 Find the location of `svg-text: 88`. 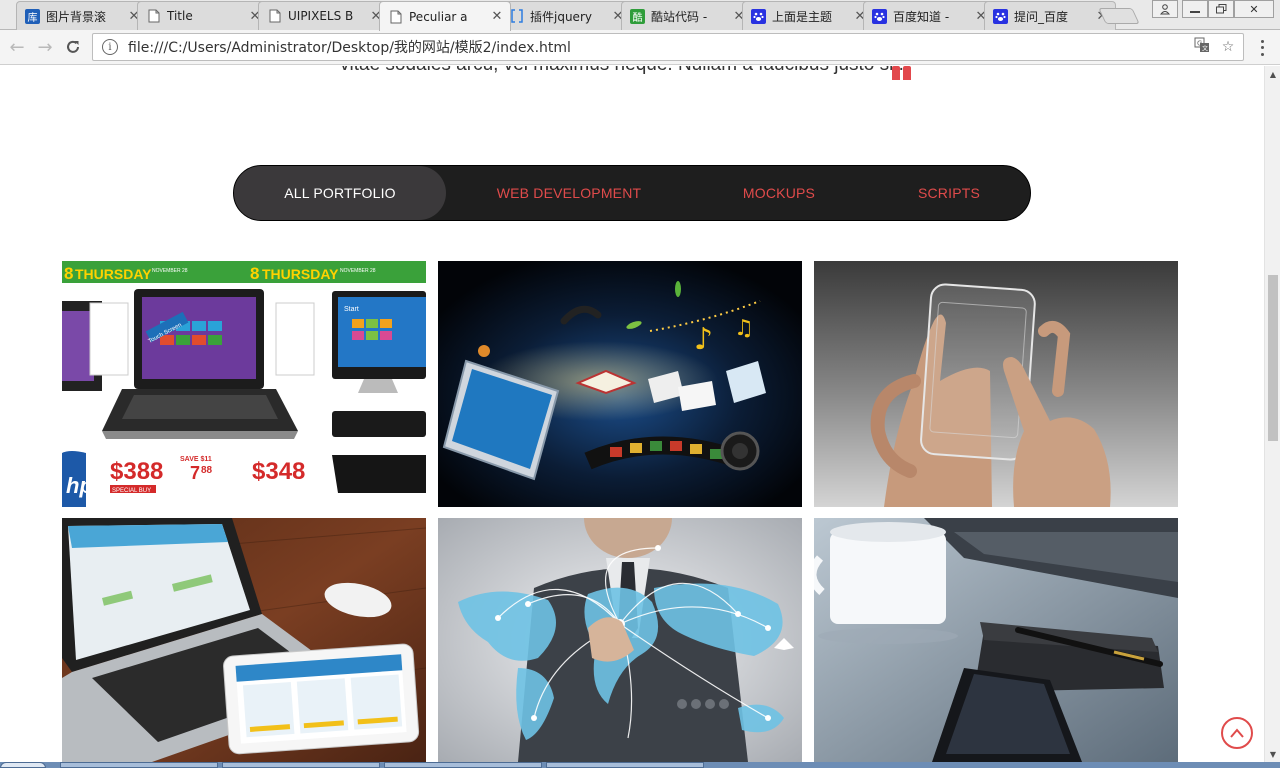

svg-text: 88 is located at coordinates (207, 470).